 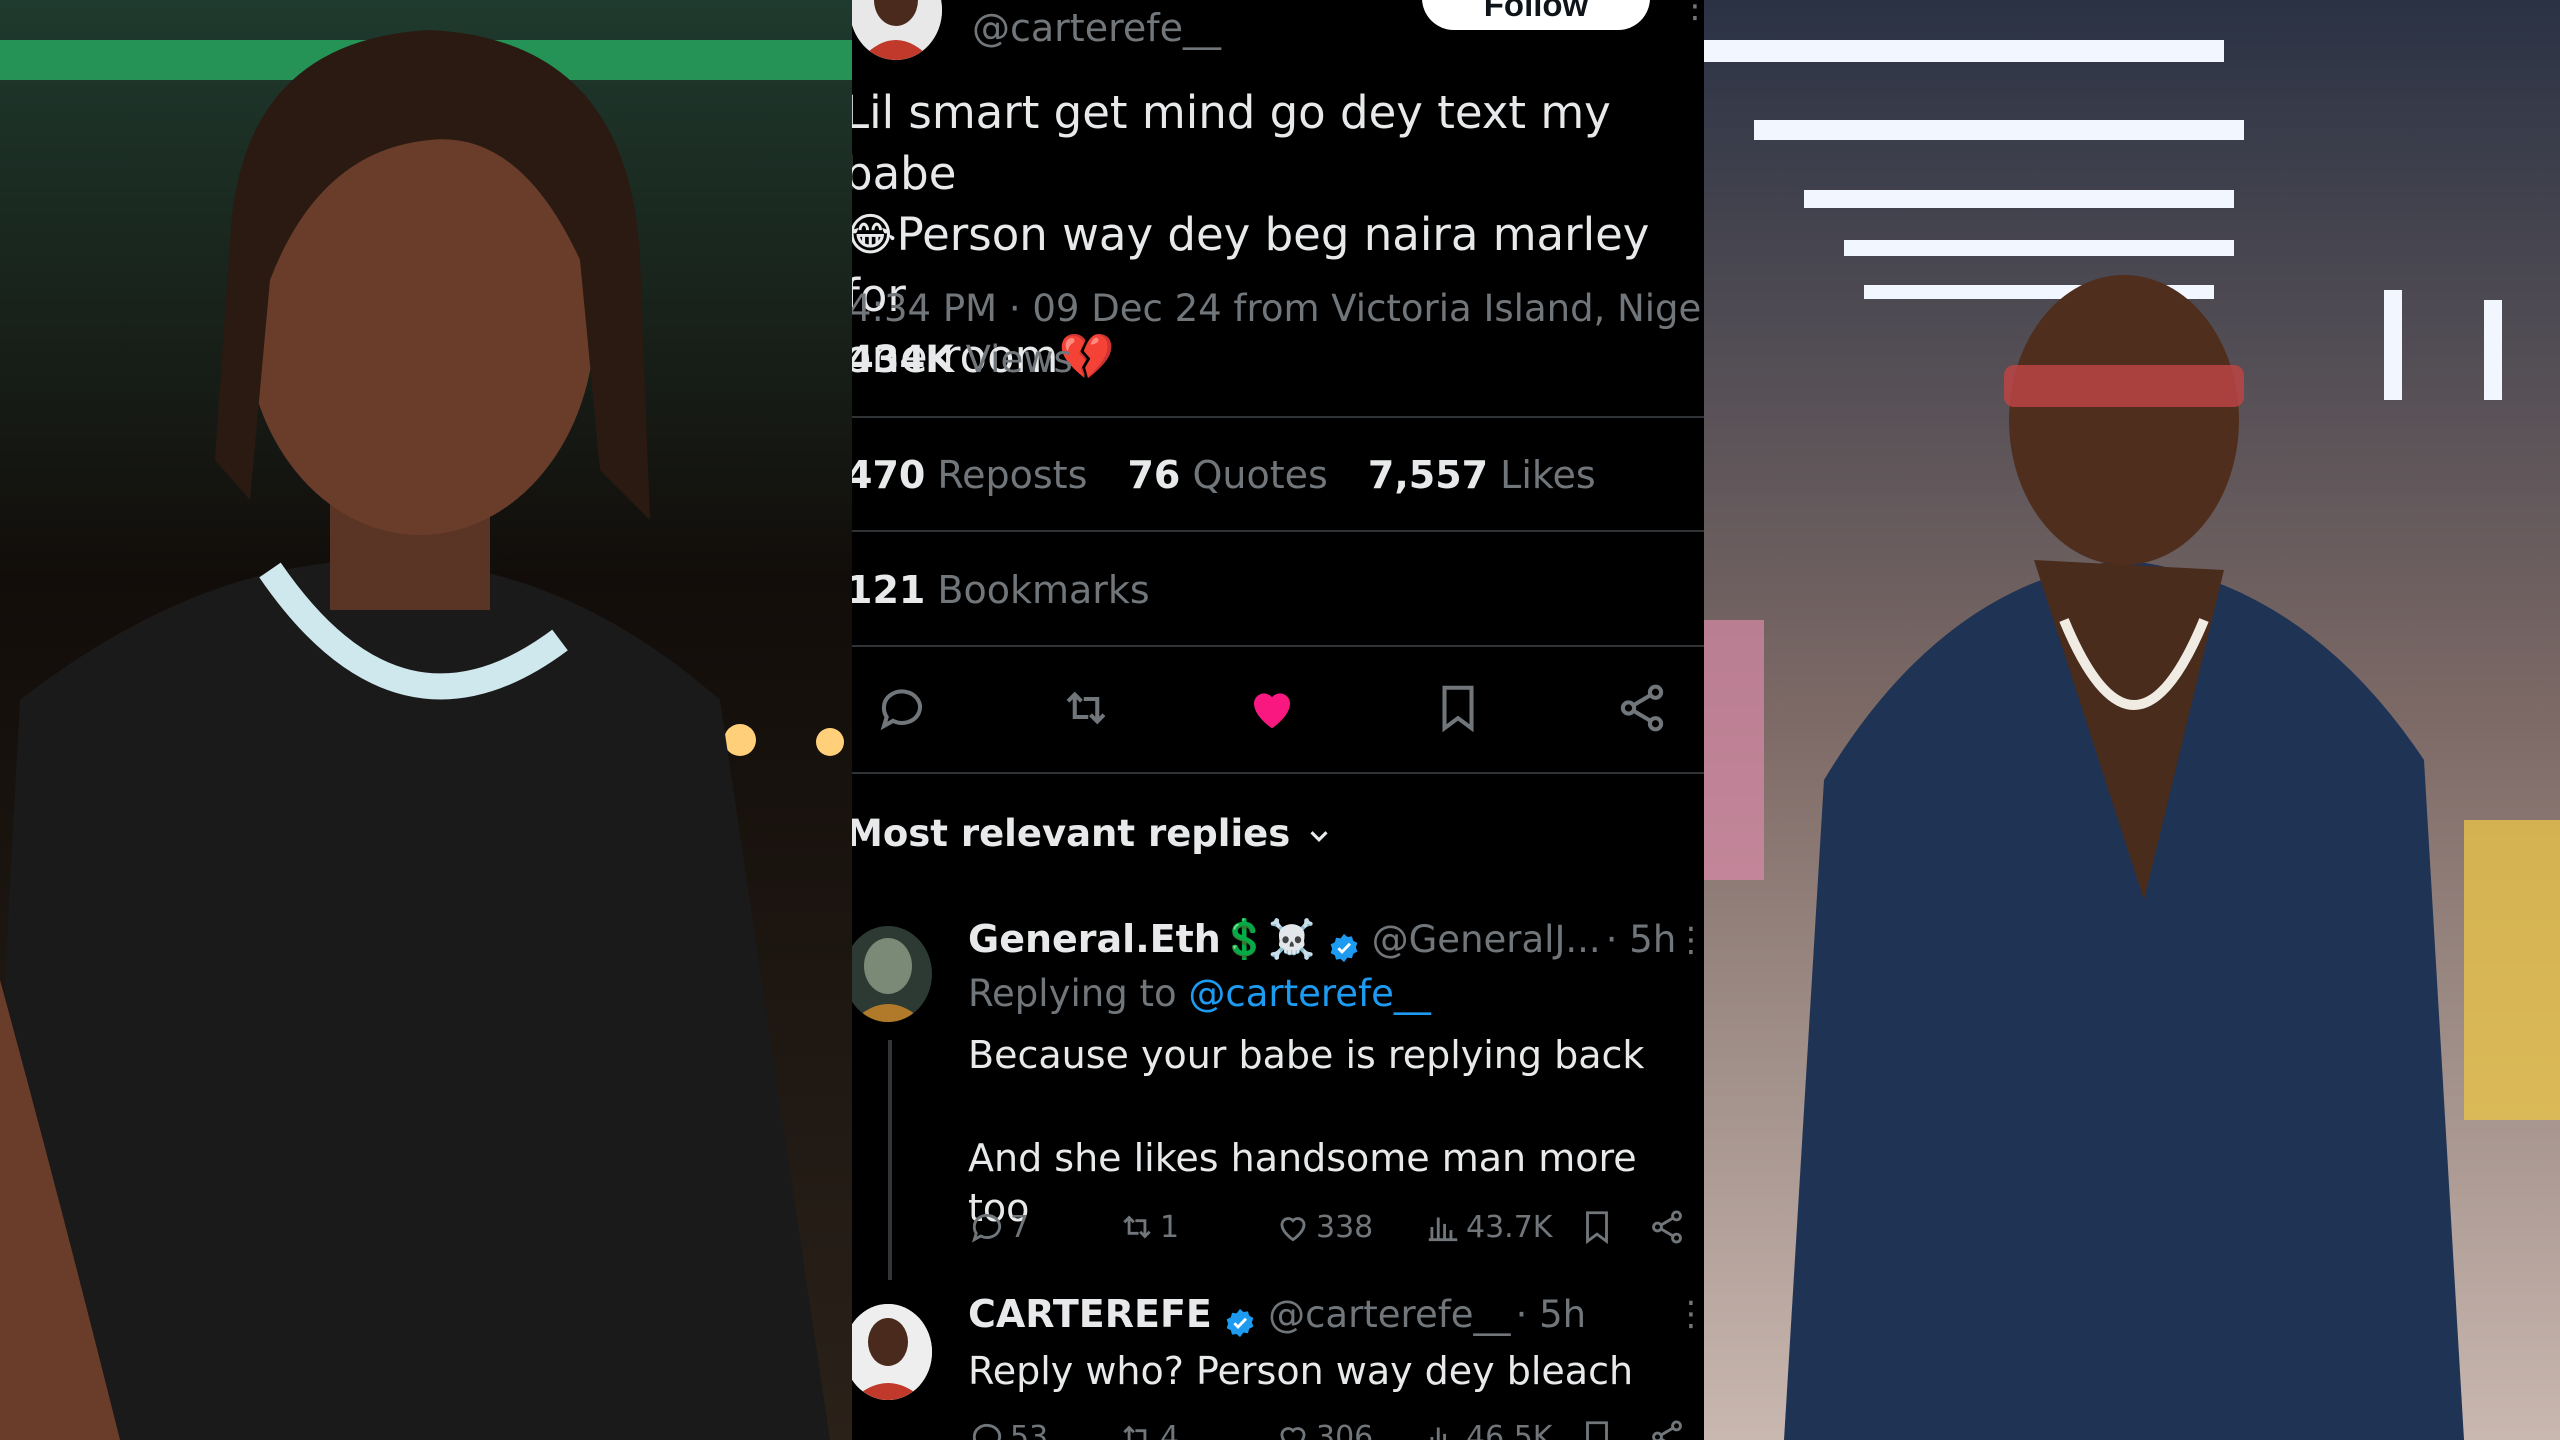 I want to click on reply-author-handle: @carterefe__, so click(x=1389, y=1314).